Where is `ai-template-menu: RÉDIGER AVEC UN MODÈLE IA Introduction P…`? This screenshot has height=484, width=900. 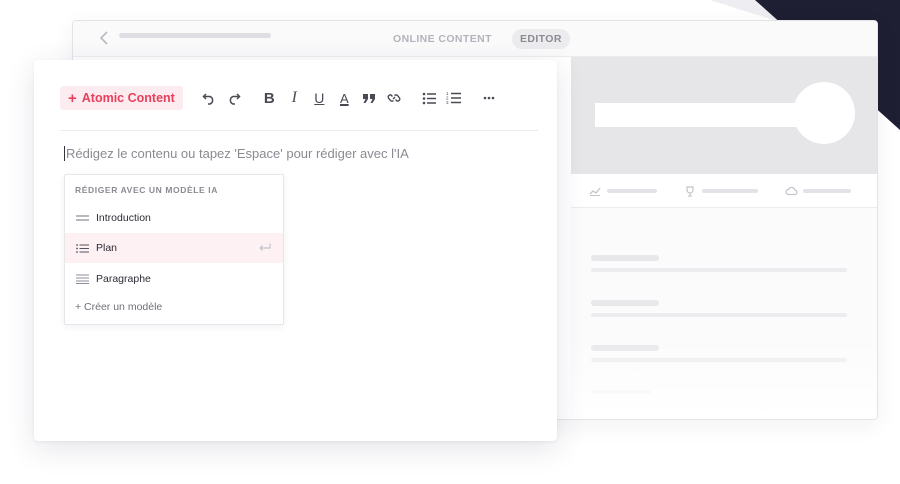 ai-template-menu: RÉDIGER AVEC UN MODÈLE IA Introduction P… is located at coordinates (174, 249).